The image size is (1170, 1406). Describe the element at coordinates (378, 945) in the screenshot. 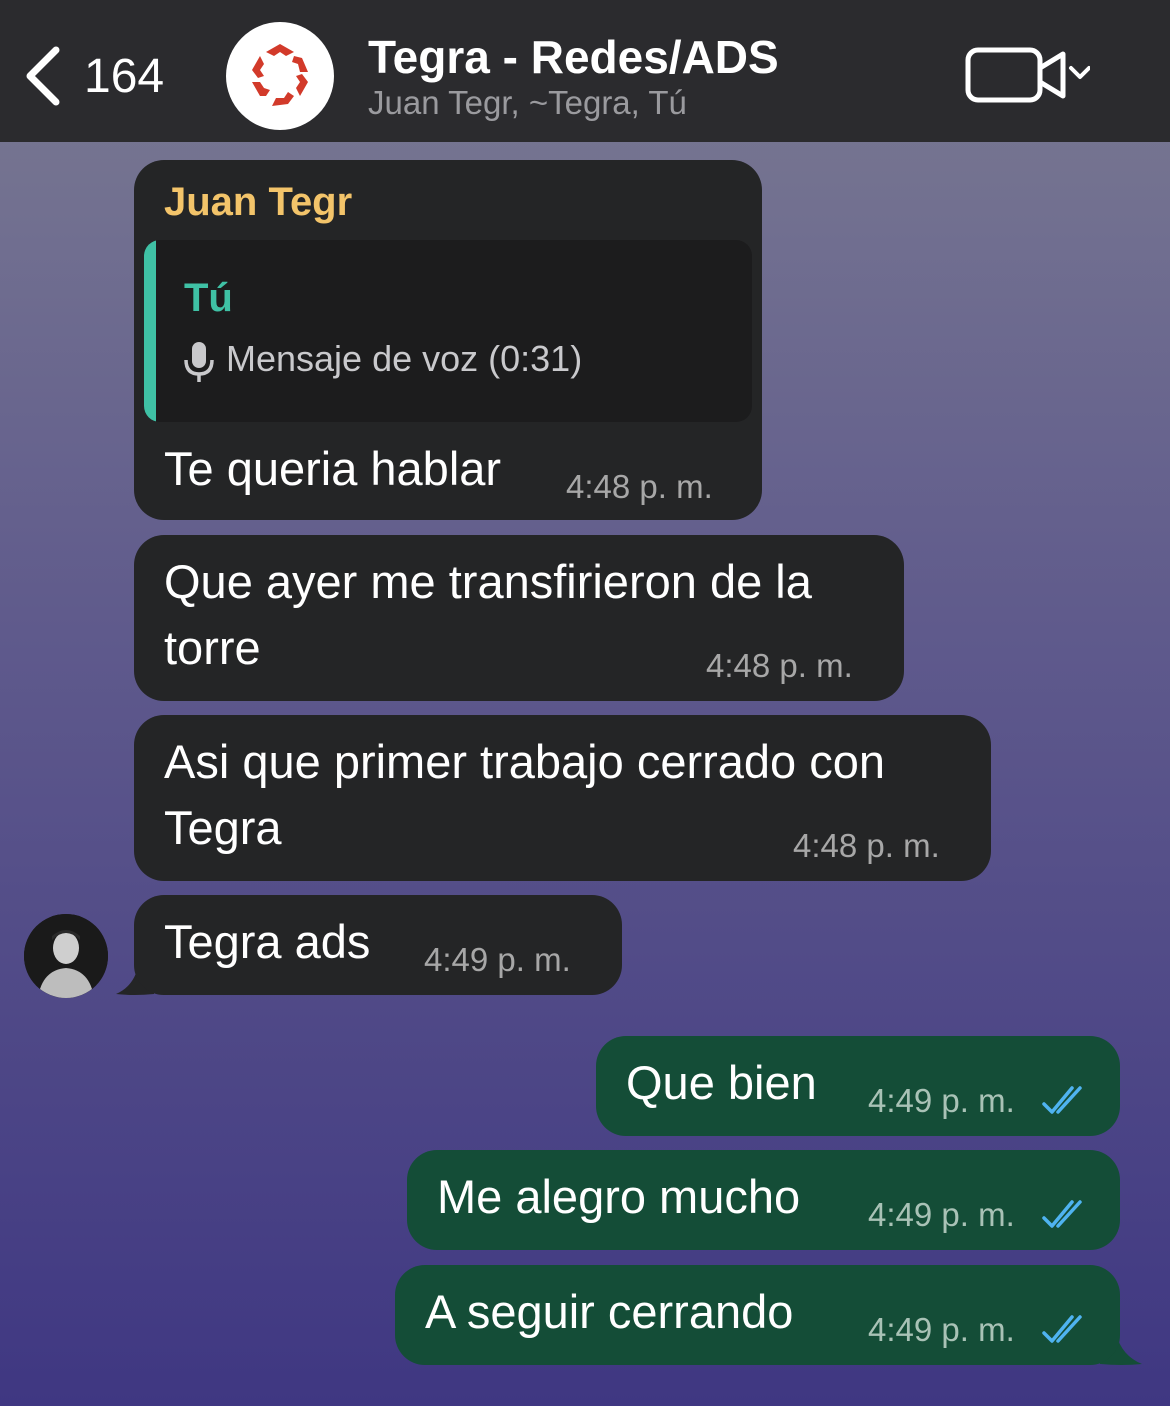

I see `message-bubble-incoming: Tegra ads 4:49 p. m.` at that location.